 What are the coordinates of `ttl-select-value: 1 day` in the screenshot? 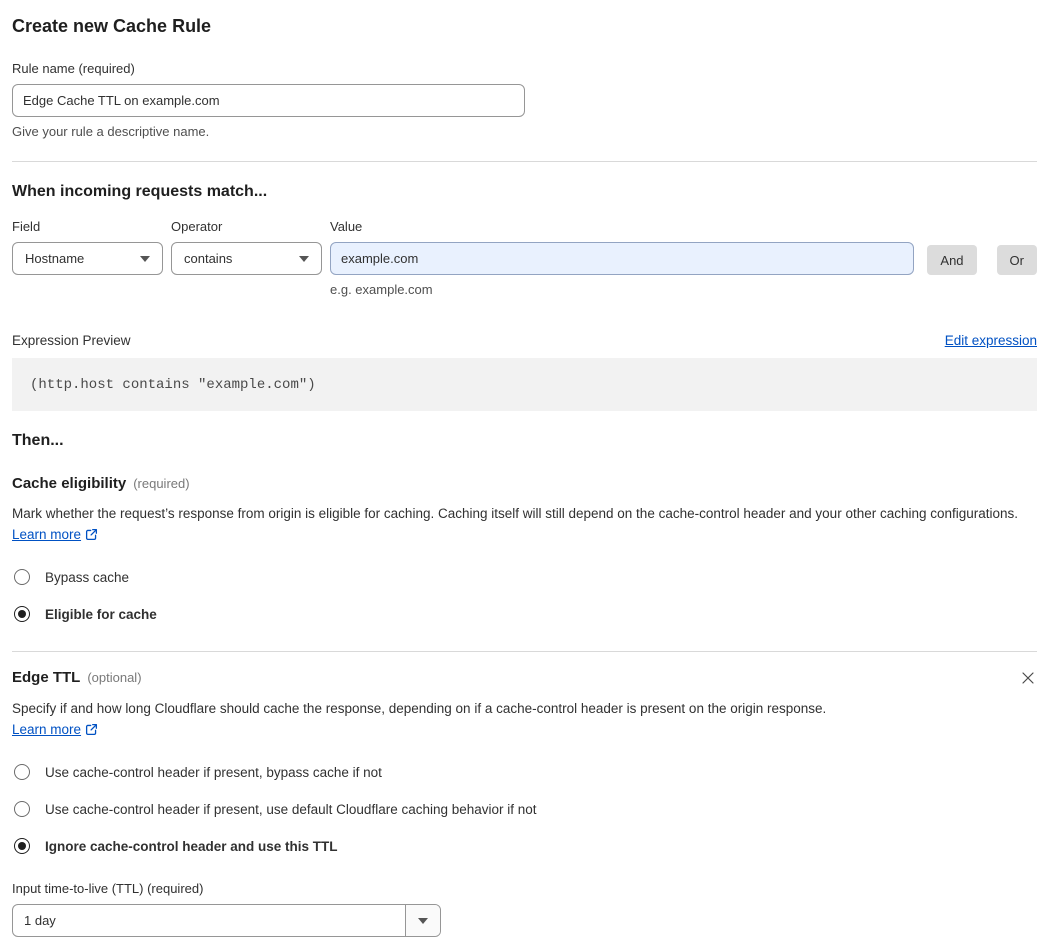 It's located at (40, 920).